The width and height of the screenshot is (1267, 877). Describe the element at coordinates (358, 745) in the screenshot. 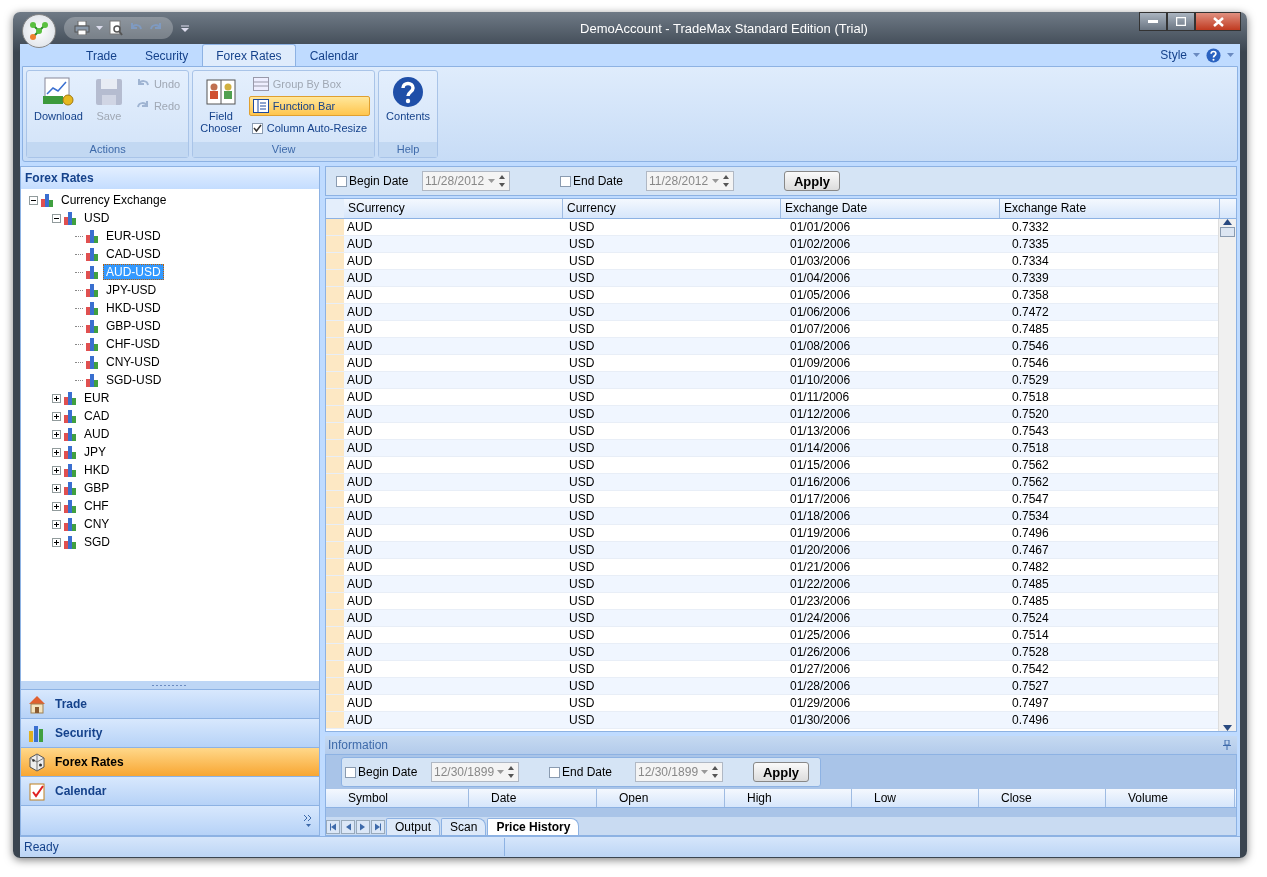

I see `panel-title: Information` at that location.